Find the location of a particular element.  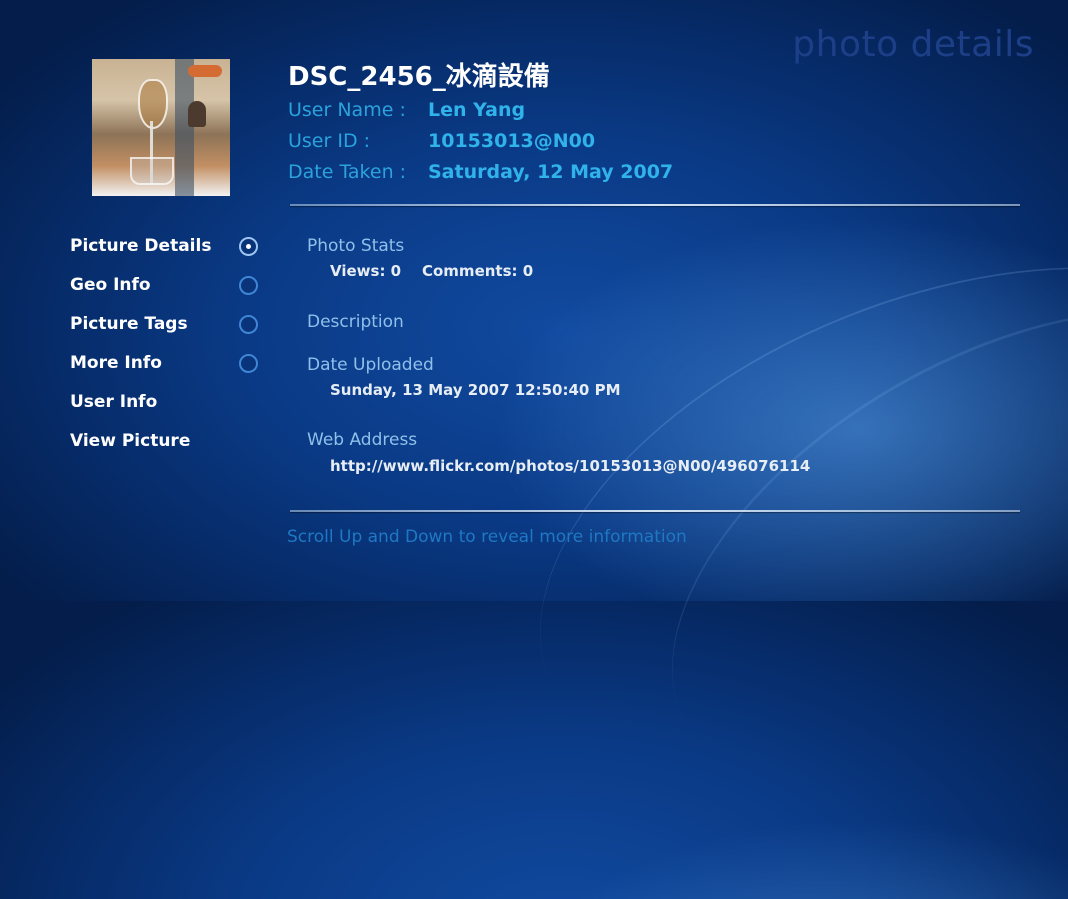

nav-item-more-info: More Info is located at coordinates (116, 363).